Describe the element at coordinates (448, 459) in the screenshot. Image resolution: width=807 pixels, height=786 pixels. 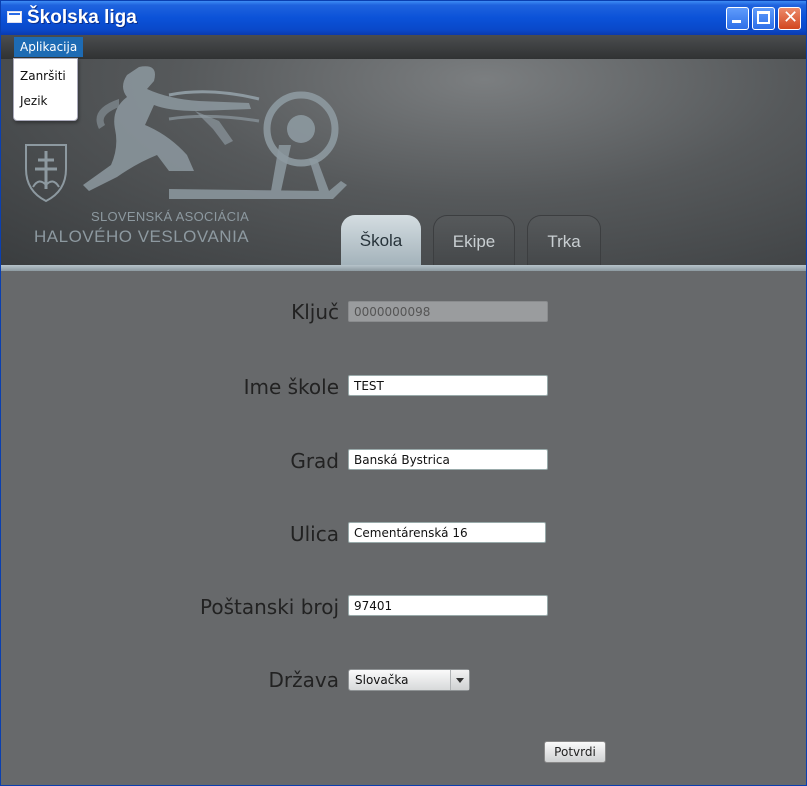
I see `grad-field: Banská Bystrica` at that location.